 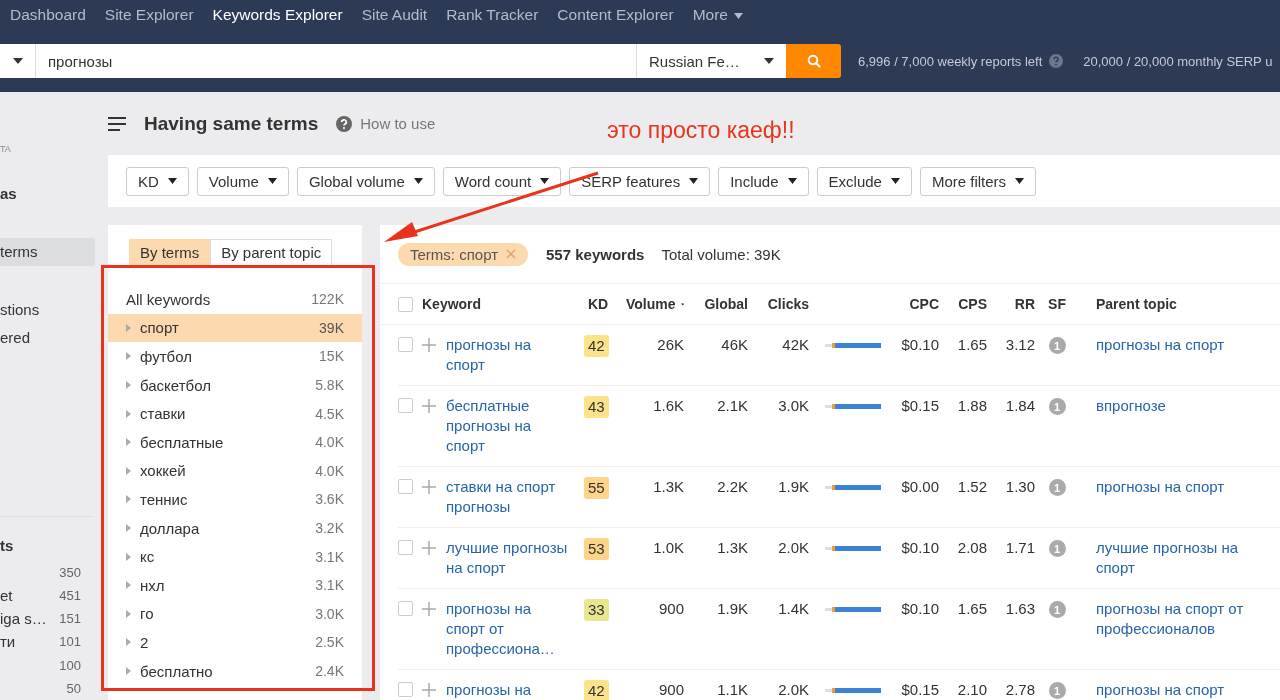 I want to click on term-count: 4.5K, so click(x=329, y=413).